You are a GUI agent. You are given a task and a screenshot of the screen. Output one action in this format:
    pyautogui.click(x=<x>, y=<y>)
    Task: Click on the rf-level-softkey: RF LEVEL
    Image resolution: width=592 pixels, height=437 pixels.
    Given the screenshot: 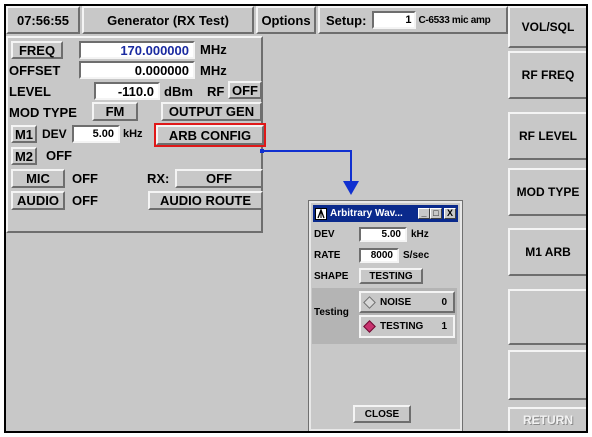 What is the action you would take?
    pyautogui.click(x=547, y=136)
    